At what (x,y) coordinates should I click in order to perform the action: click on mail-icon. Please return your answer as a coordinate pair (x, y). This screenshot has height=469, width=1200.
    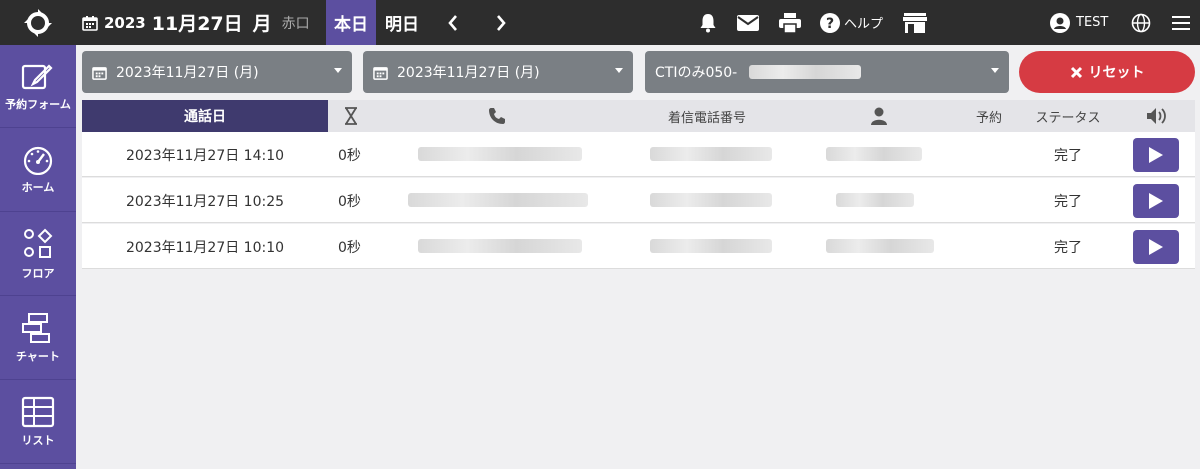
    Looking at the image, I should click on (748, 22).